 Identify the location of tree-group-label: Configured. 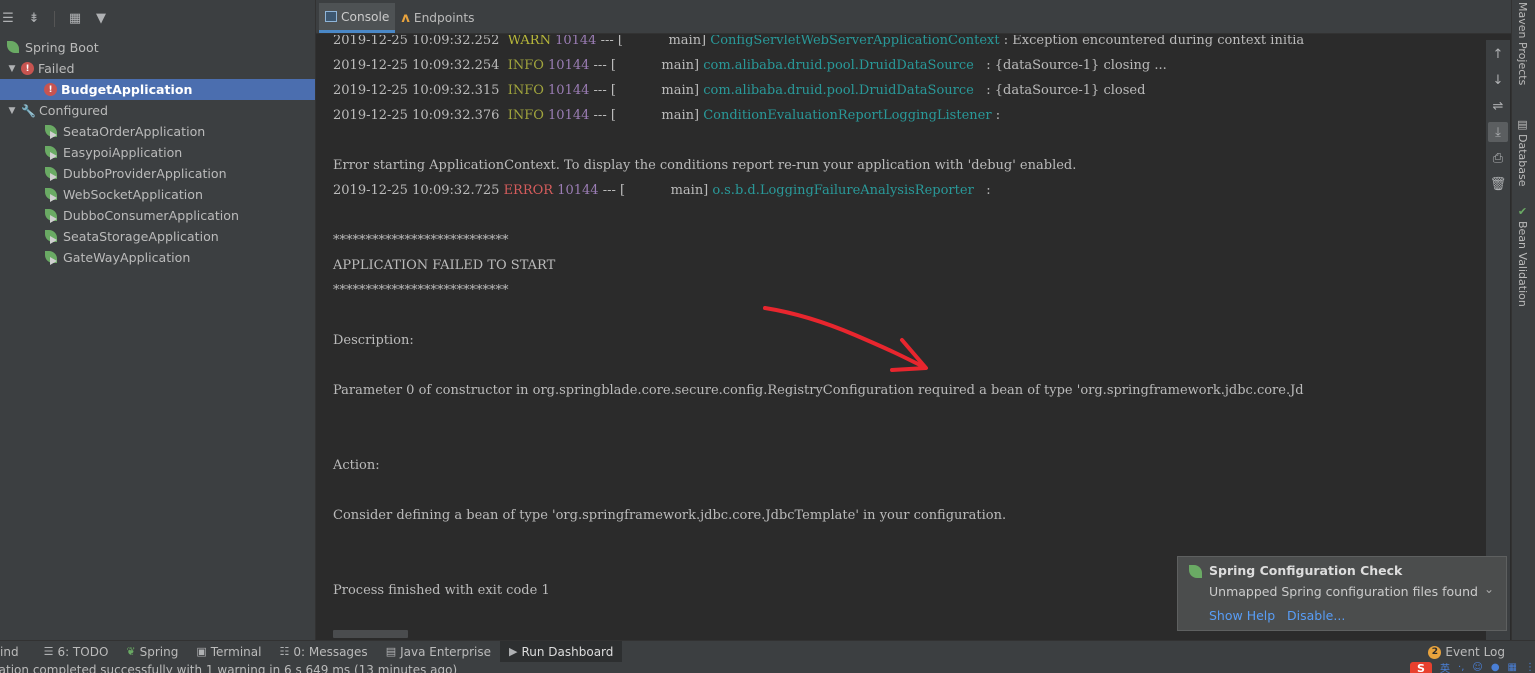
(74, 110).